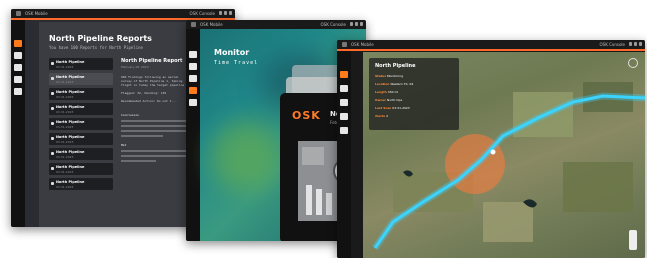  Describe the element at coordinates (383, 108) in the screenshot. I see `info-label: Last Scan` at that location.